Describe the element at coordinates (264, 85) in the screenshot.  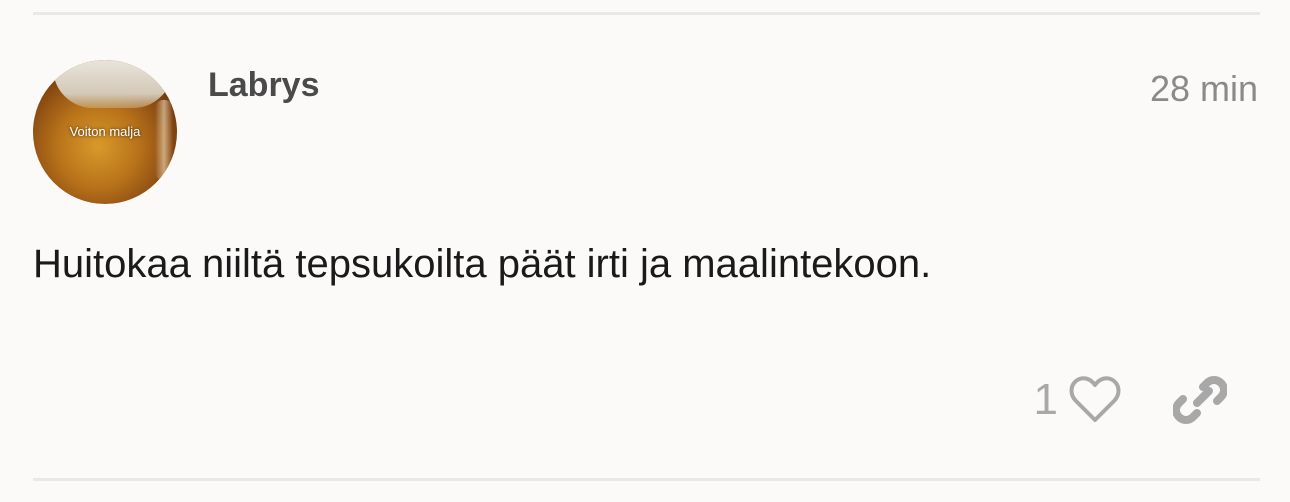
I see `author-name: Labrys` at that location.